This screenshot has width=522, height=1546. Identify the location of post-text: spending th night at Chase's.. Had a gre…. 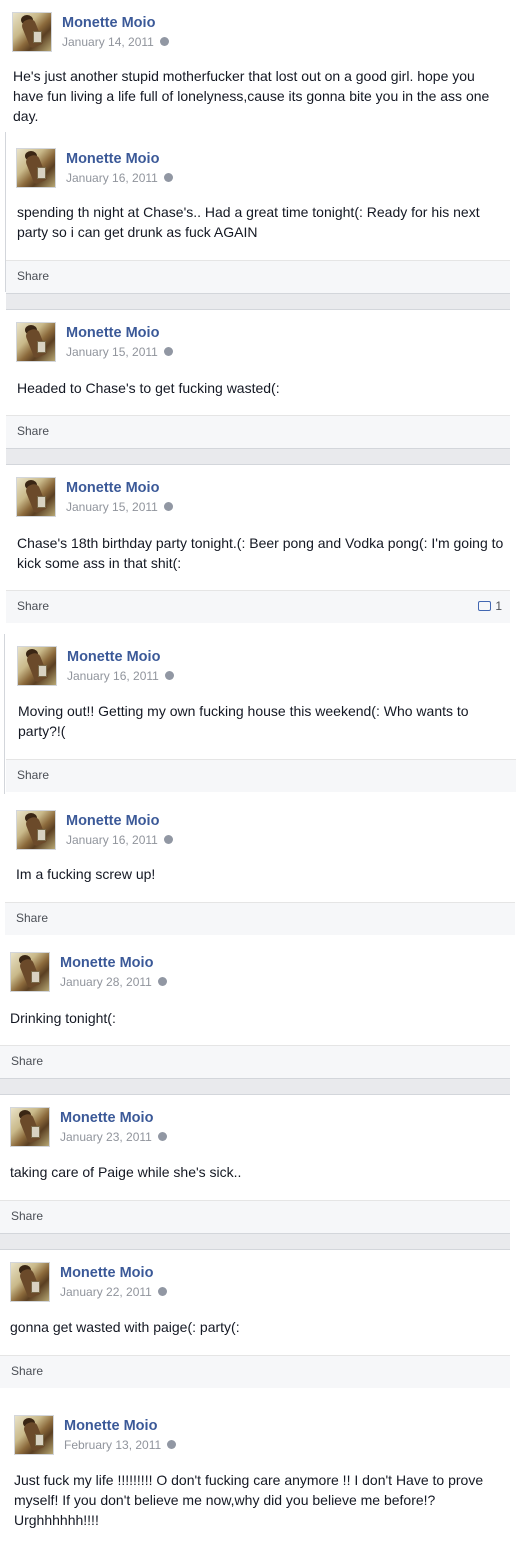
(248, 222).